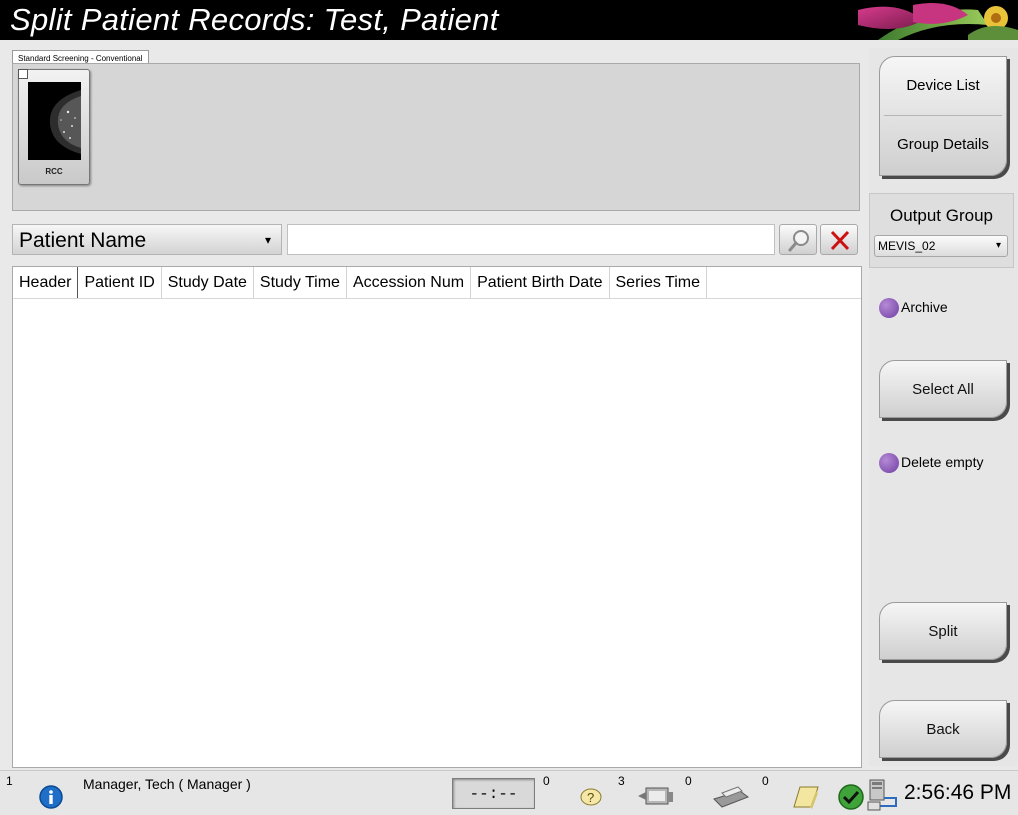  What do you see at coordinates (943, 631) in the screenshot?
I see `split-button: Split` at bounding box center [943, 631].